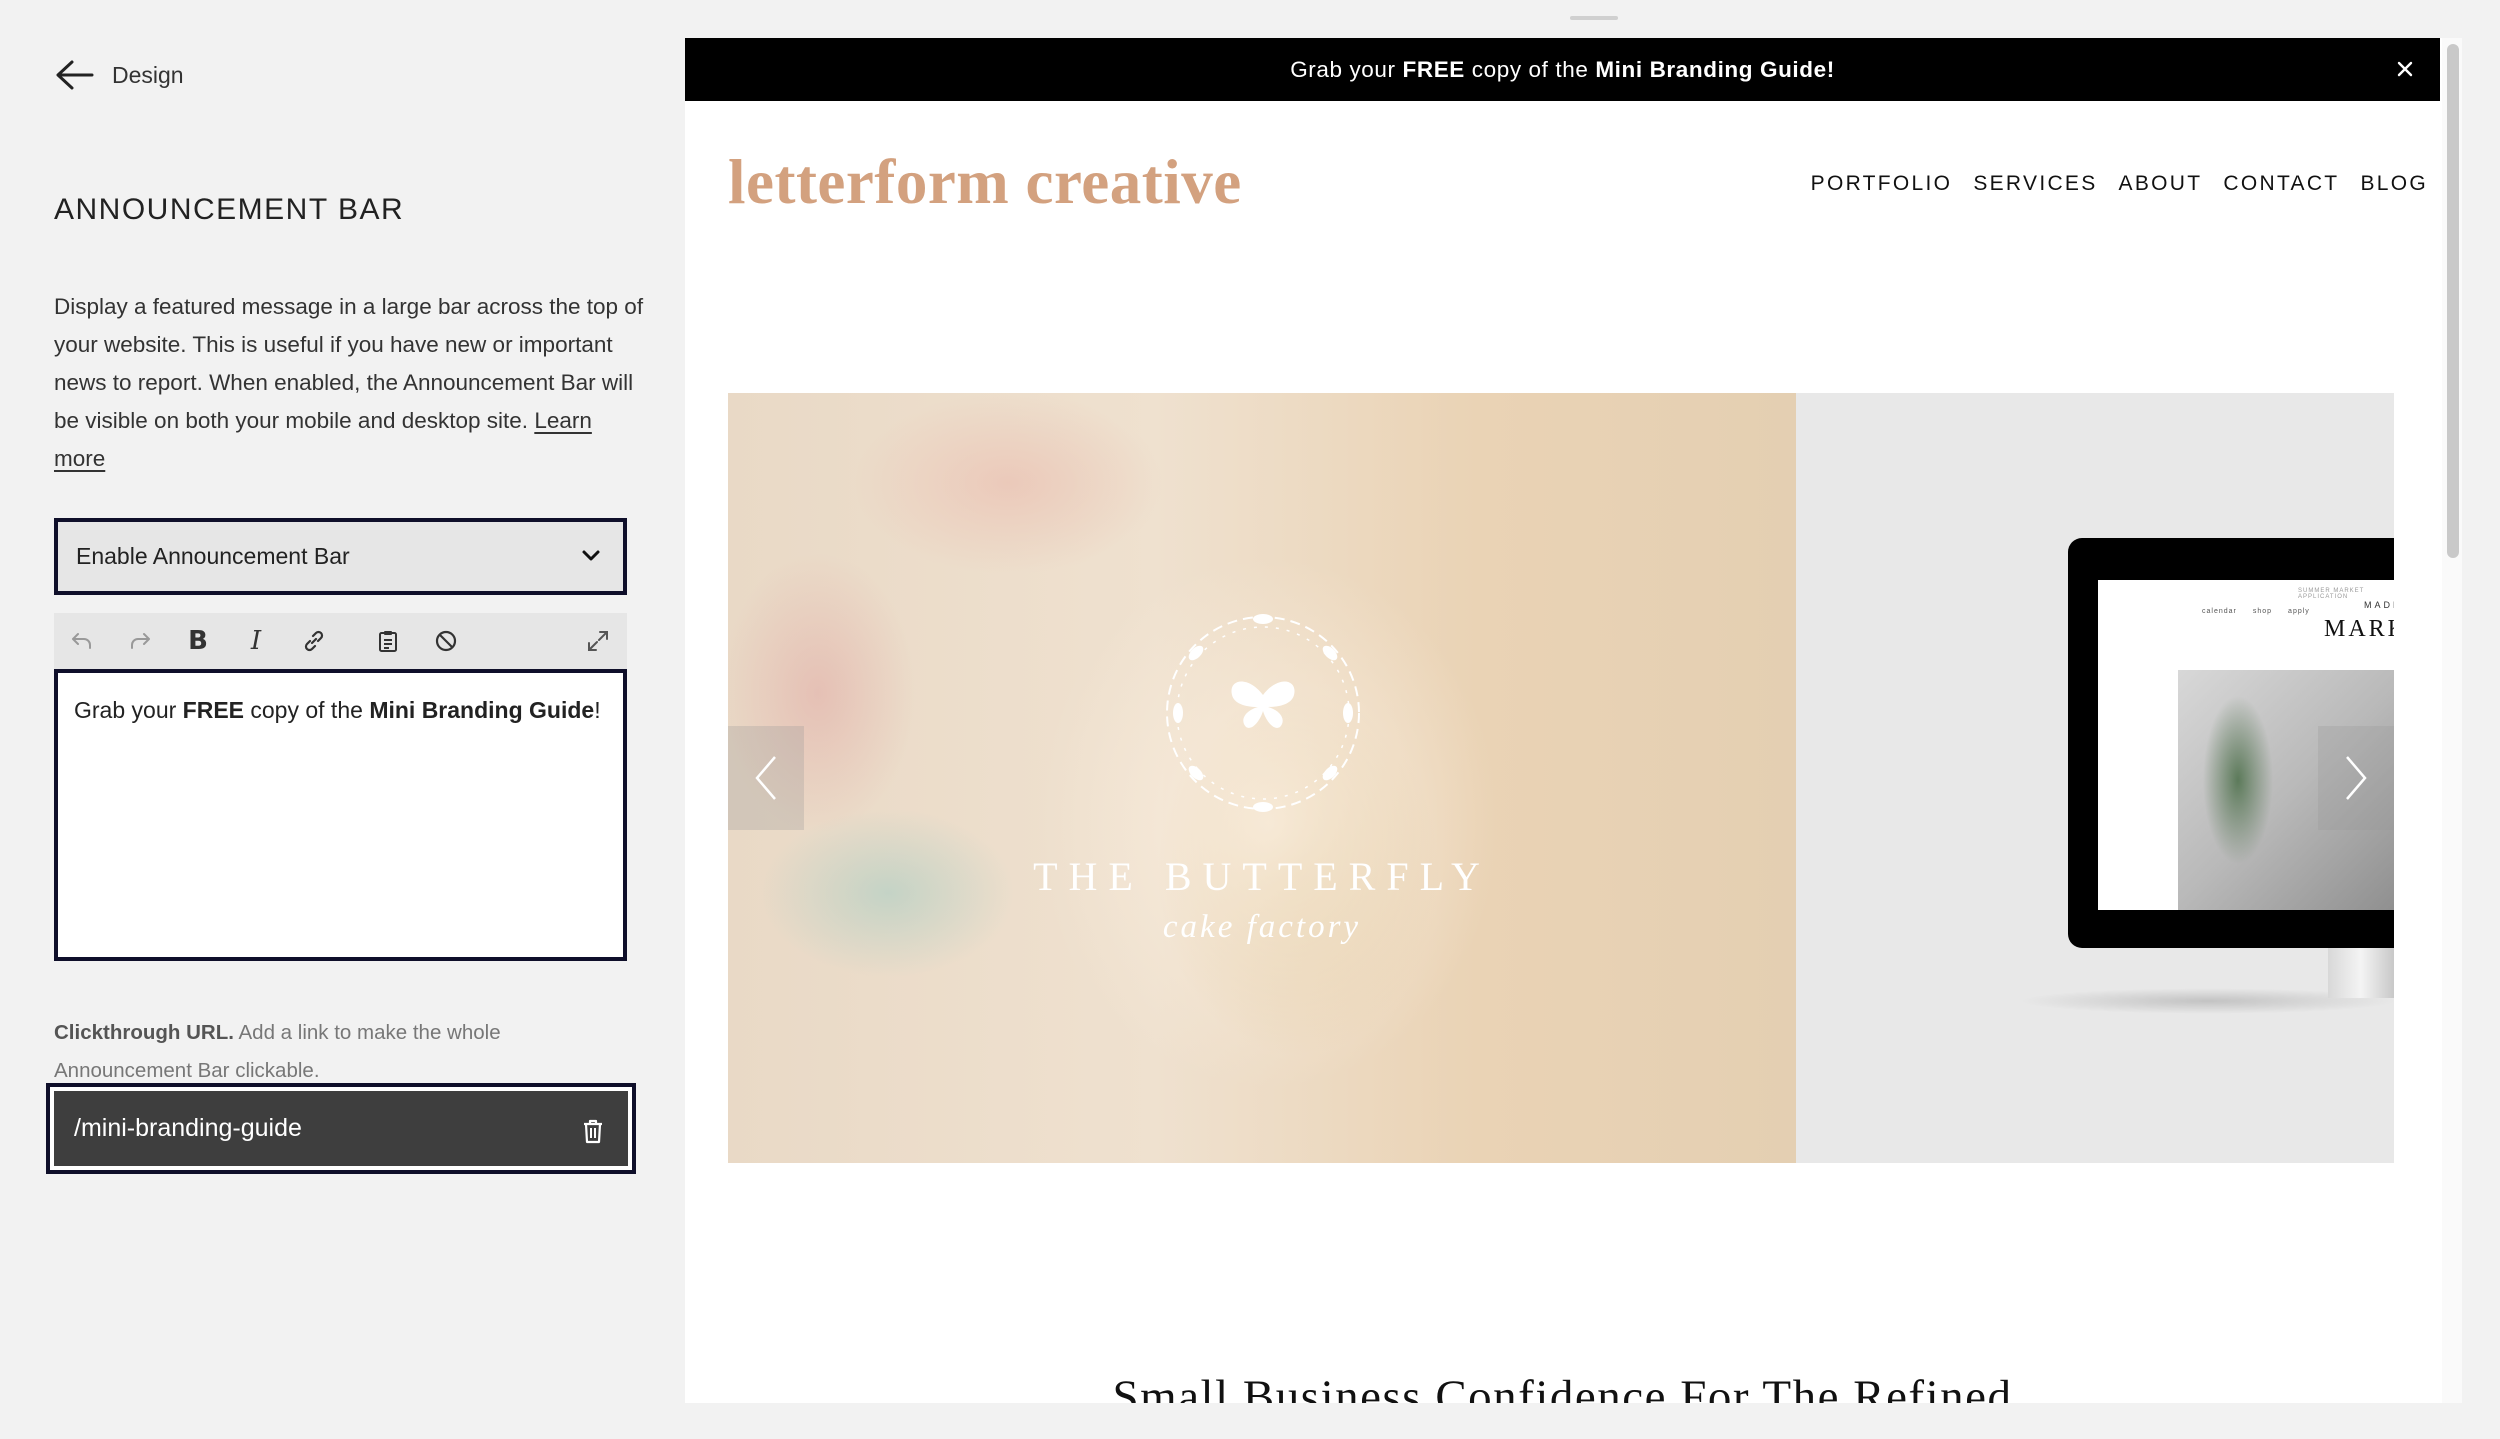 This screenshot has height=1439, width=2500. Describe the element at coordinates (2281, 184) in the screenshot. I see `nav-item-contact: CONTACT` at that location.